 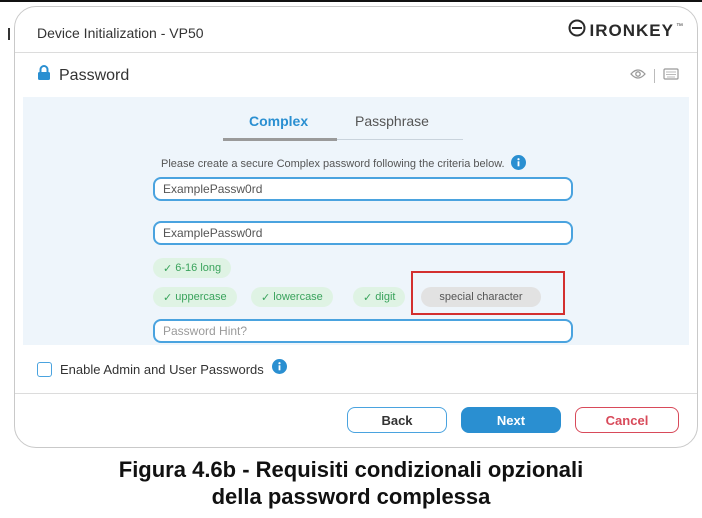 What do you see at coordinates (356, 30) in the screenshot?
I see `title-bar: Device Initialization - VP50 IRONKEY ™` at bounding box center [356, 30].